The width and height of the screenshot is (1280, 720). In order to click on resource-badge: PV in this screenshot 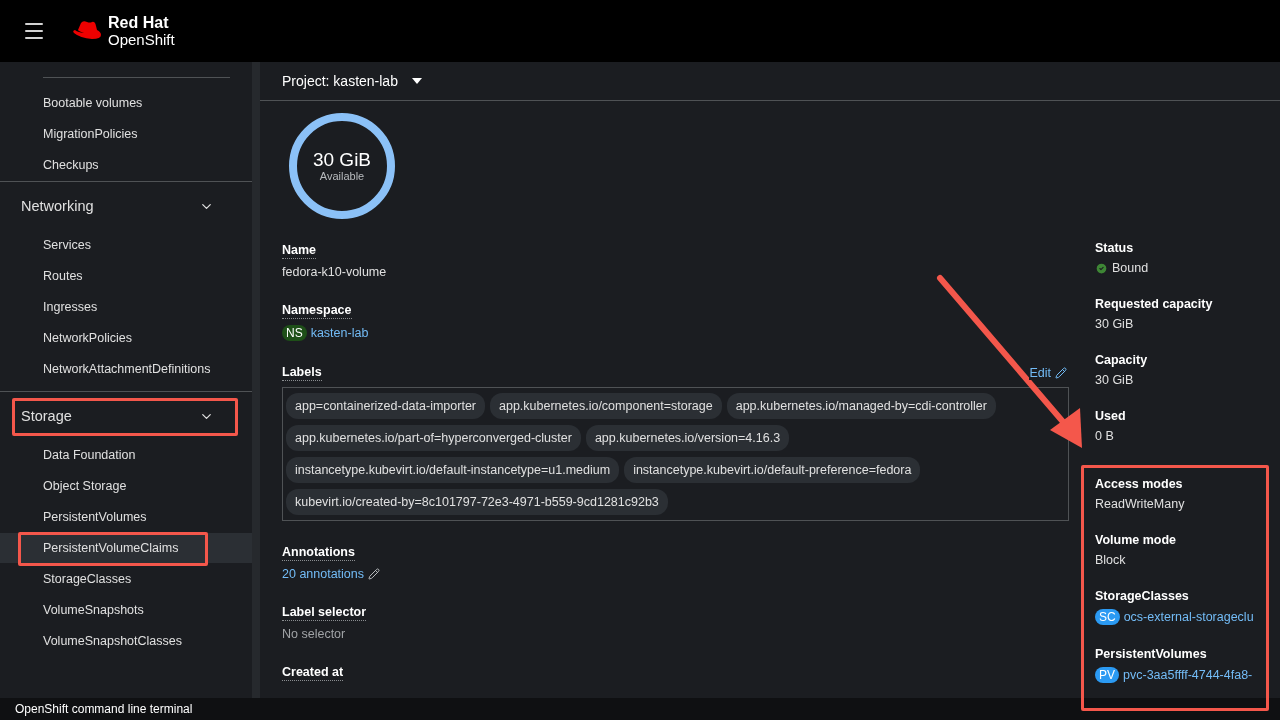, I will do `click(1107, 675)`.